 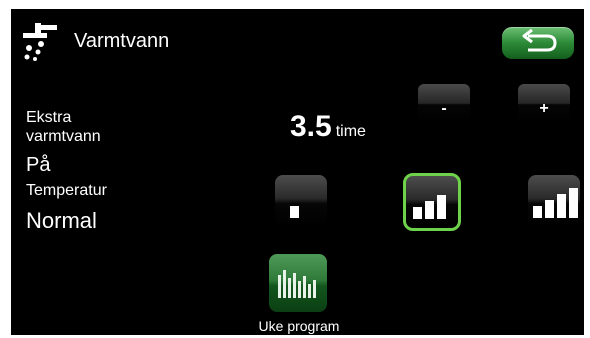 I want to click on temperature-normal-button, so click(x=432, y=202).